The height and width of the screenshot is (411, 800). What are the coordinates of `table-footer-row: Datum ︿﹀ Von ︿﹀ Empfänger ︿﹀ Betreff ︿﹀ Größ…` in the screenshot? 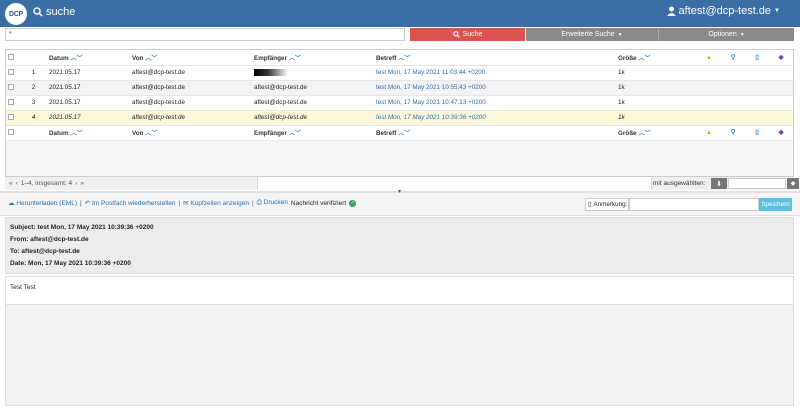 It's located at (399, 133).